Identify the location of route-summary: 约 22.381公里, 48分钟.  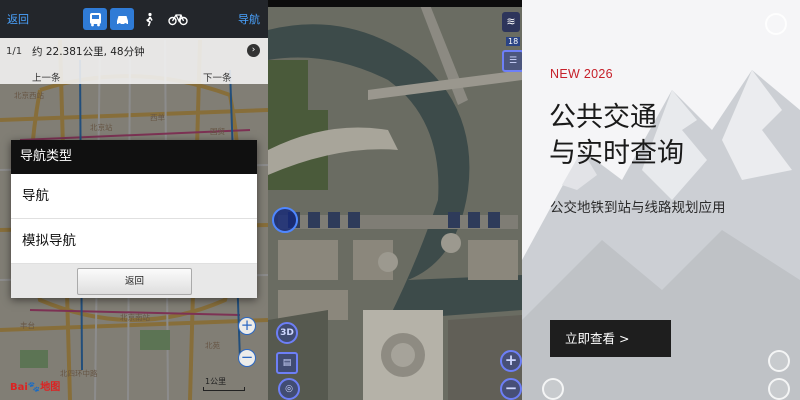
(88, 52).